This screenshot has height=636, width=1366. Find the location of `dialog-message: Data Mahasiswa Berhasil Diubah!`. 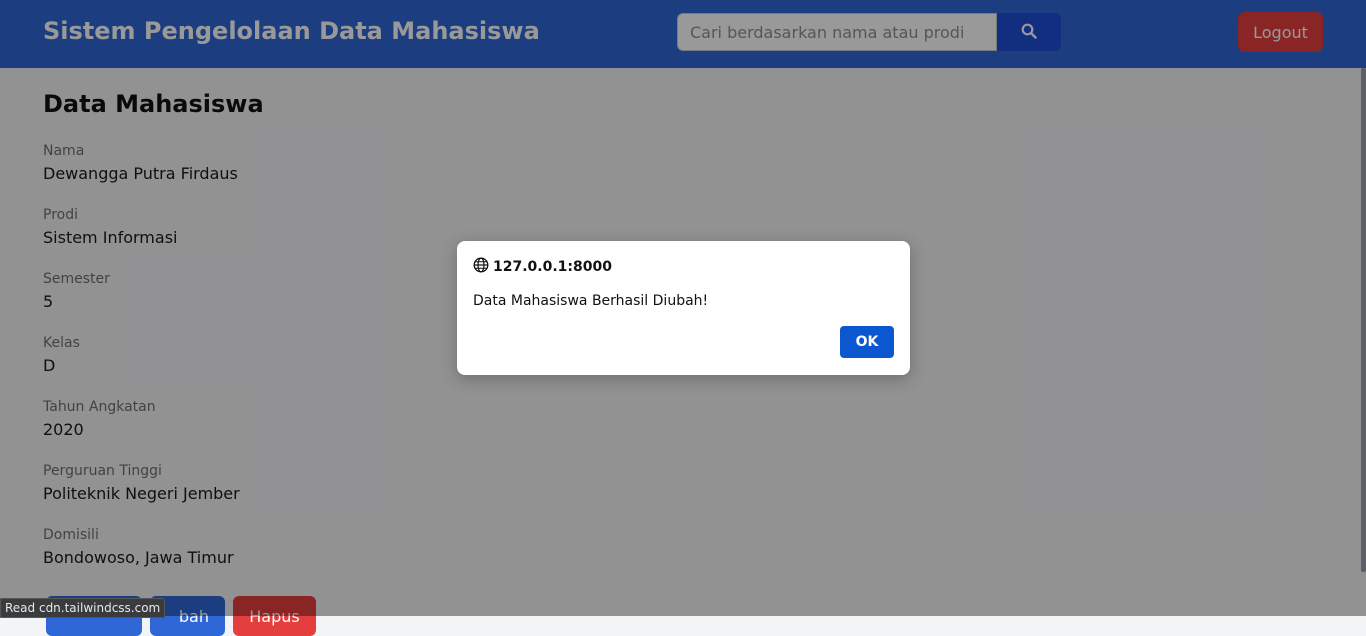

dialog-message: Data Mahasiswa Berhasil Diubah! is located at coordinates (591, 301).